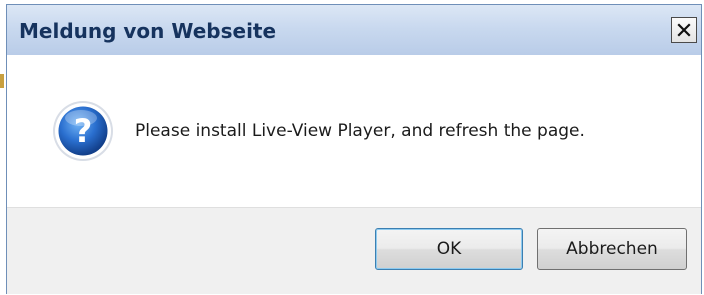 The height and width of the screenshot is (295, 704). Describe the element at coordinates (449, 249) in the screenshot. I see `ok-button: OK` at that location.